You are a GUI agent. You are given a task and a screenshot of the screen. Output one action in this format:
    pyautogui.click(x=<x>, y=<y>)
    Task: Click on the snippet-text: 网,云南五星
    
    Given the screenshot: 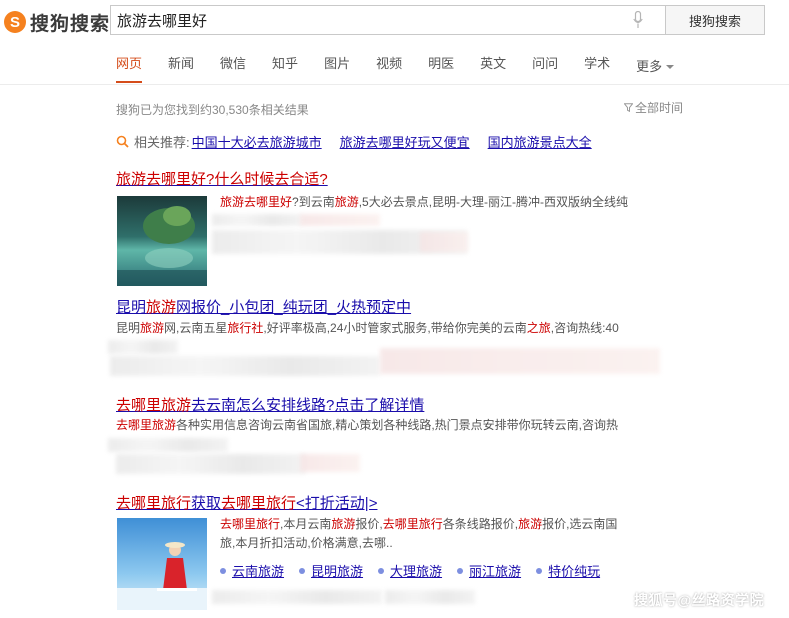 What is the action you would take?
    pyautogui.click(x=196, y=328)
    